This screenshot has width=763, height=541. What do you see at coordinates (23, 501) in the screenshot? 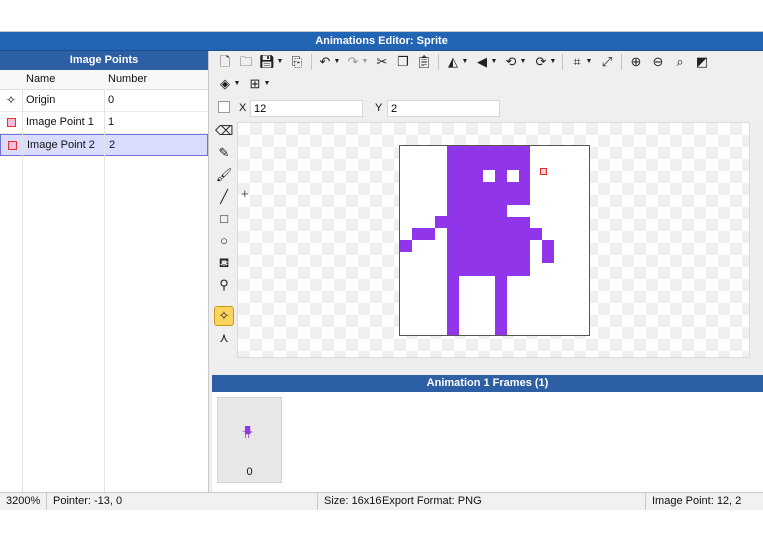
I see `zoom-level: 3200%` at bounding box center [23, 501].